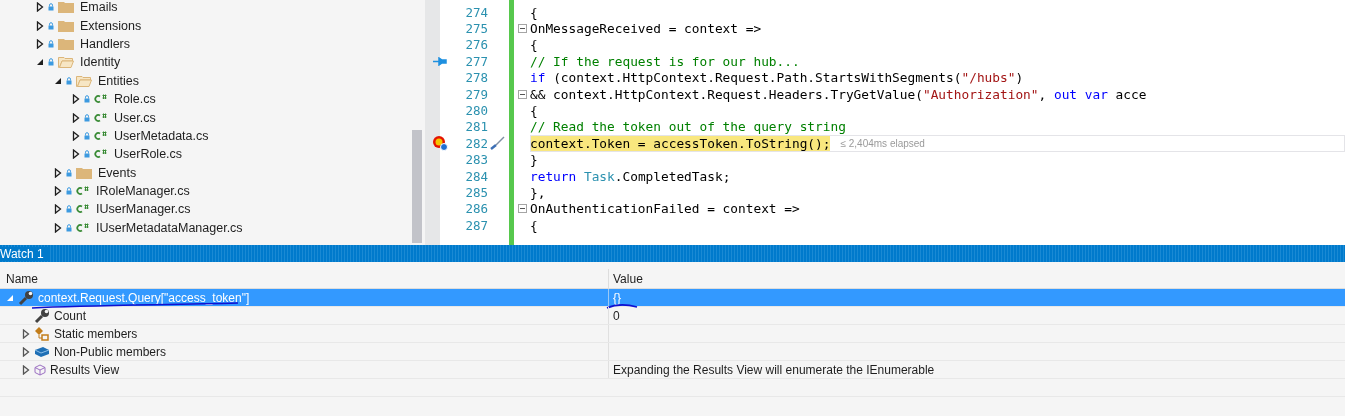 The image size is (1345, 416). What do you see at coordinates (672, 352) in the screenshot?
I see `watch-row: Non-Public members` at bounding box center [672, 352].